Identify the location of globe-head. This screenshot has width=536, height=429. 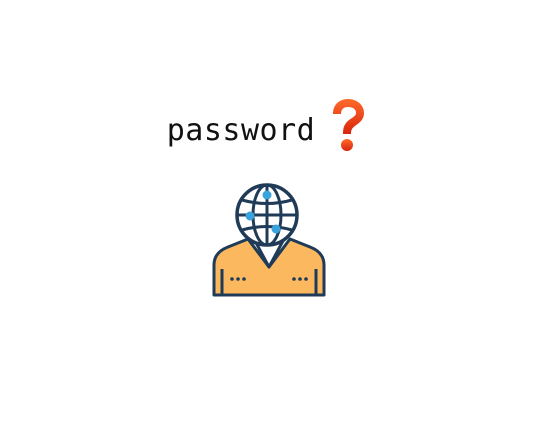
(267, 215).